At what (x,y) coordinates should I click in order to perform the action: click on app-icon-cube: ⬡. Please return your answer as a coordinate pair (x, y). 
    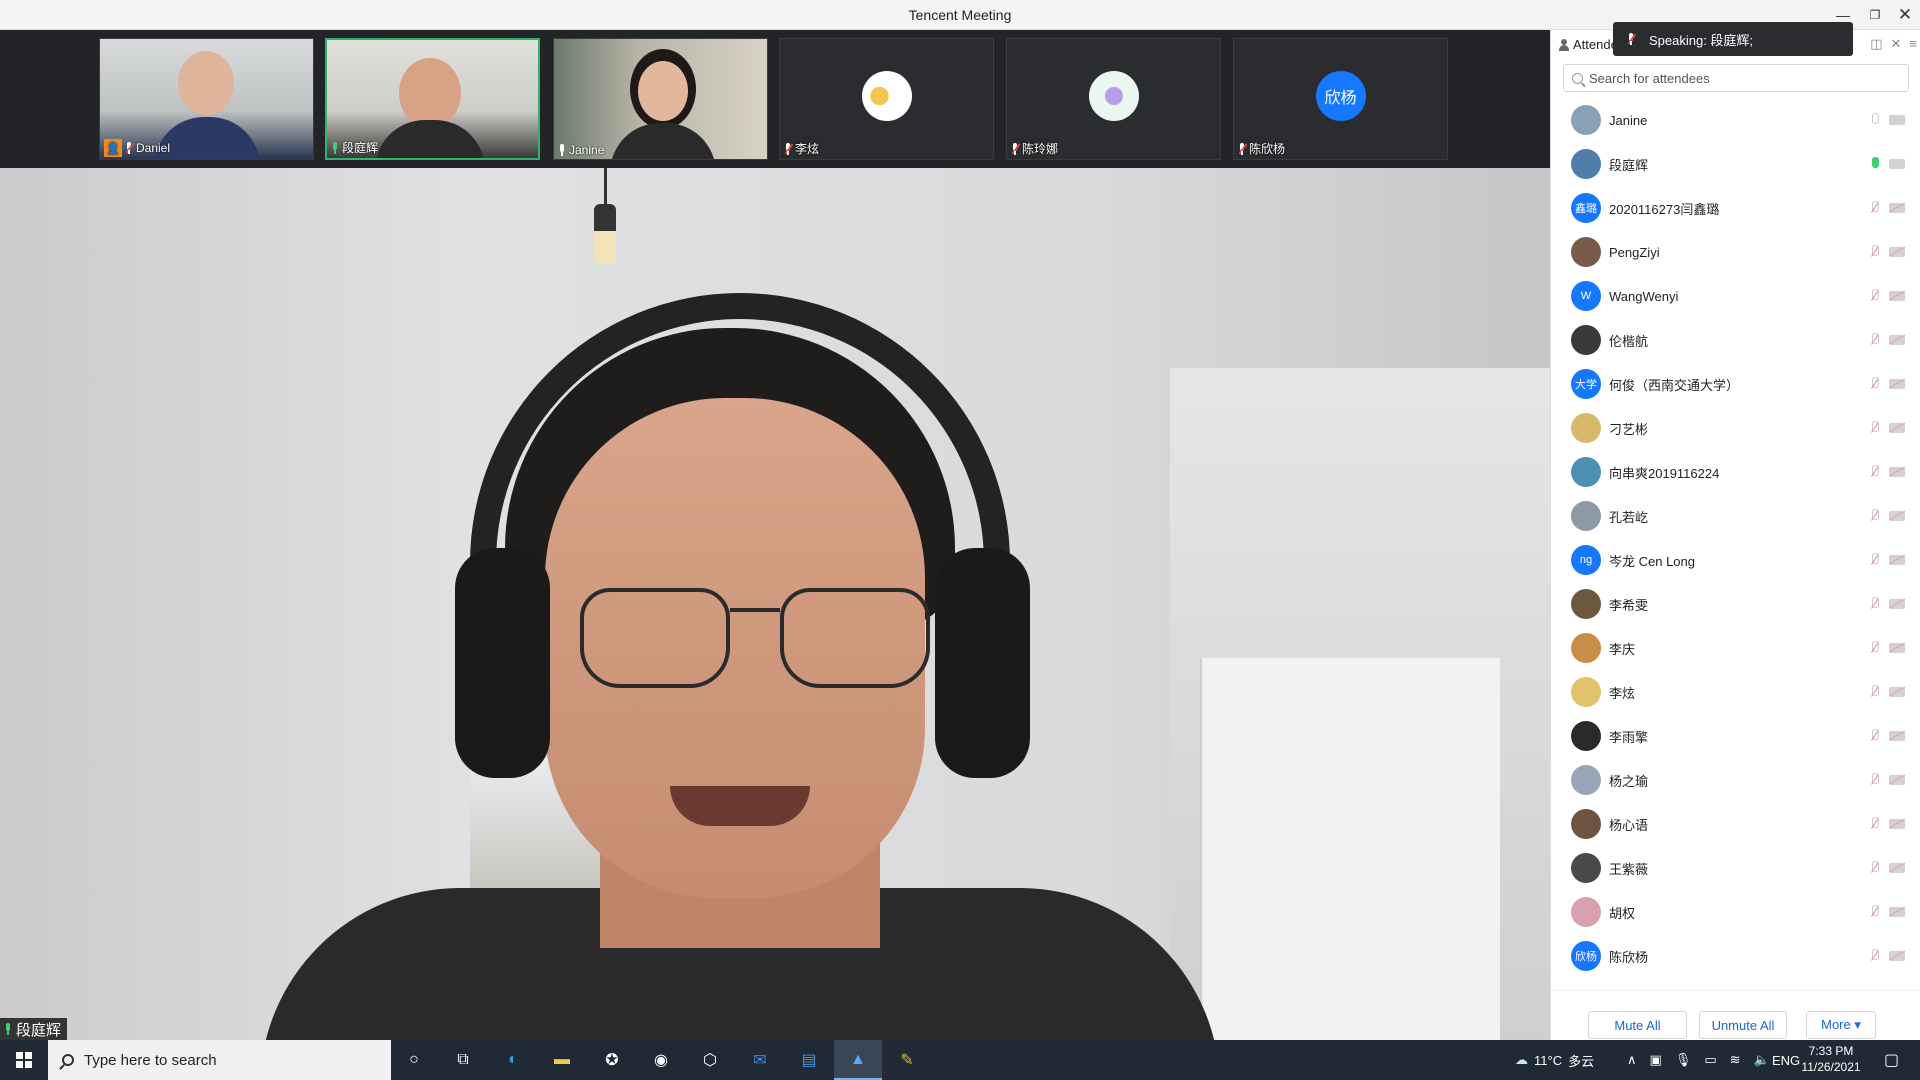
    Looking at the image, I should click on (710, 1060).